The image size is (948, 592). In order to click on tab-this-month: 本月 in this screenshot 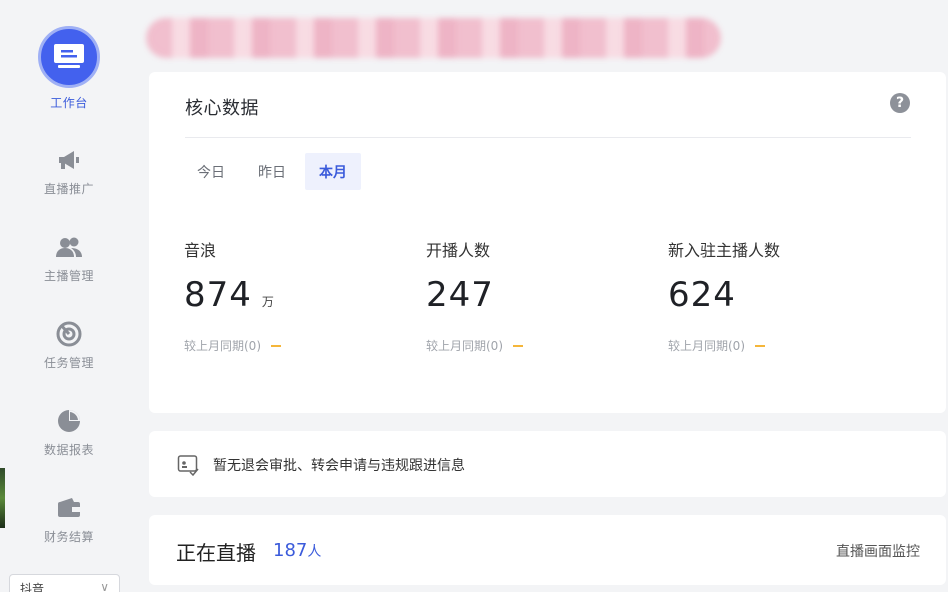, I will do `click(333, 171)`.